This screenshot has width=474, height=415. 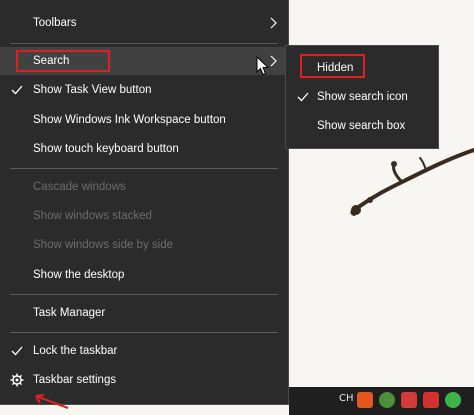 I want to click on sogou-icon, so click(x=365, y=400).